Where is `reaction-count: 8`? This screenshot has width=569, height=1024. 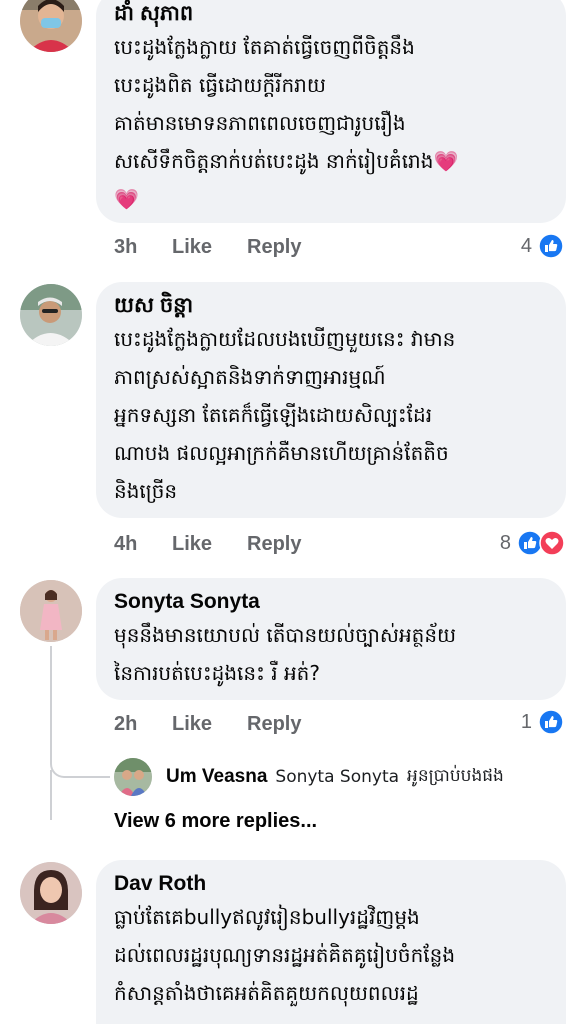 reaction-count: 8 is located at coordinates (505, 542).